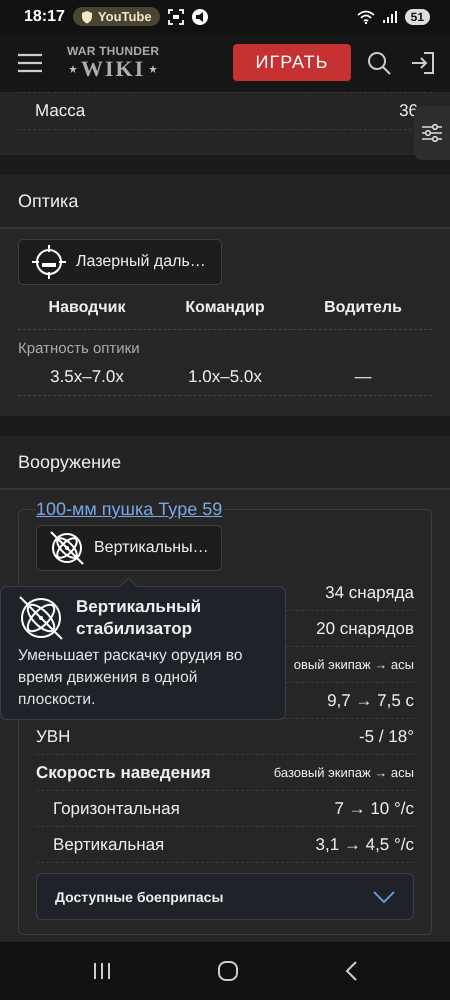  Describe the element at coordinates (225, 896) in the screenshot. I see `accordion-header: Доступные боеприпасы` at that location.